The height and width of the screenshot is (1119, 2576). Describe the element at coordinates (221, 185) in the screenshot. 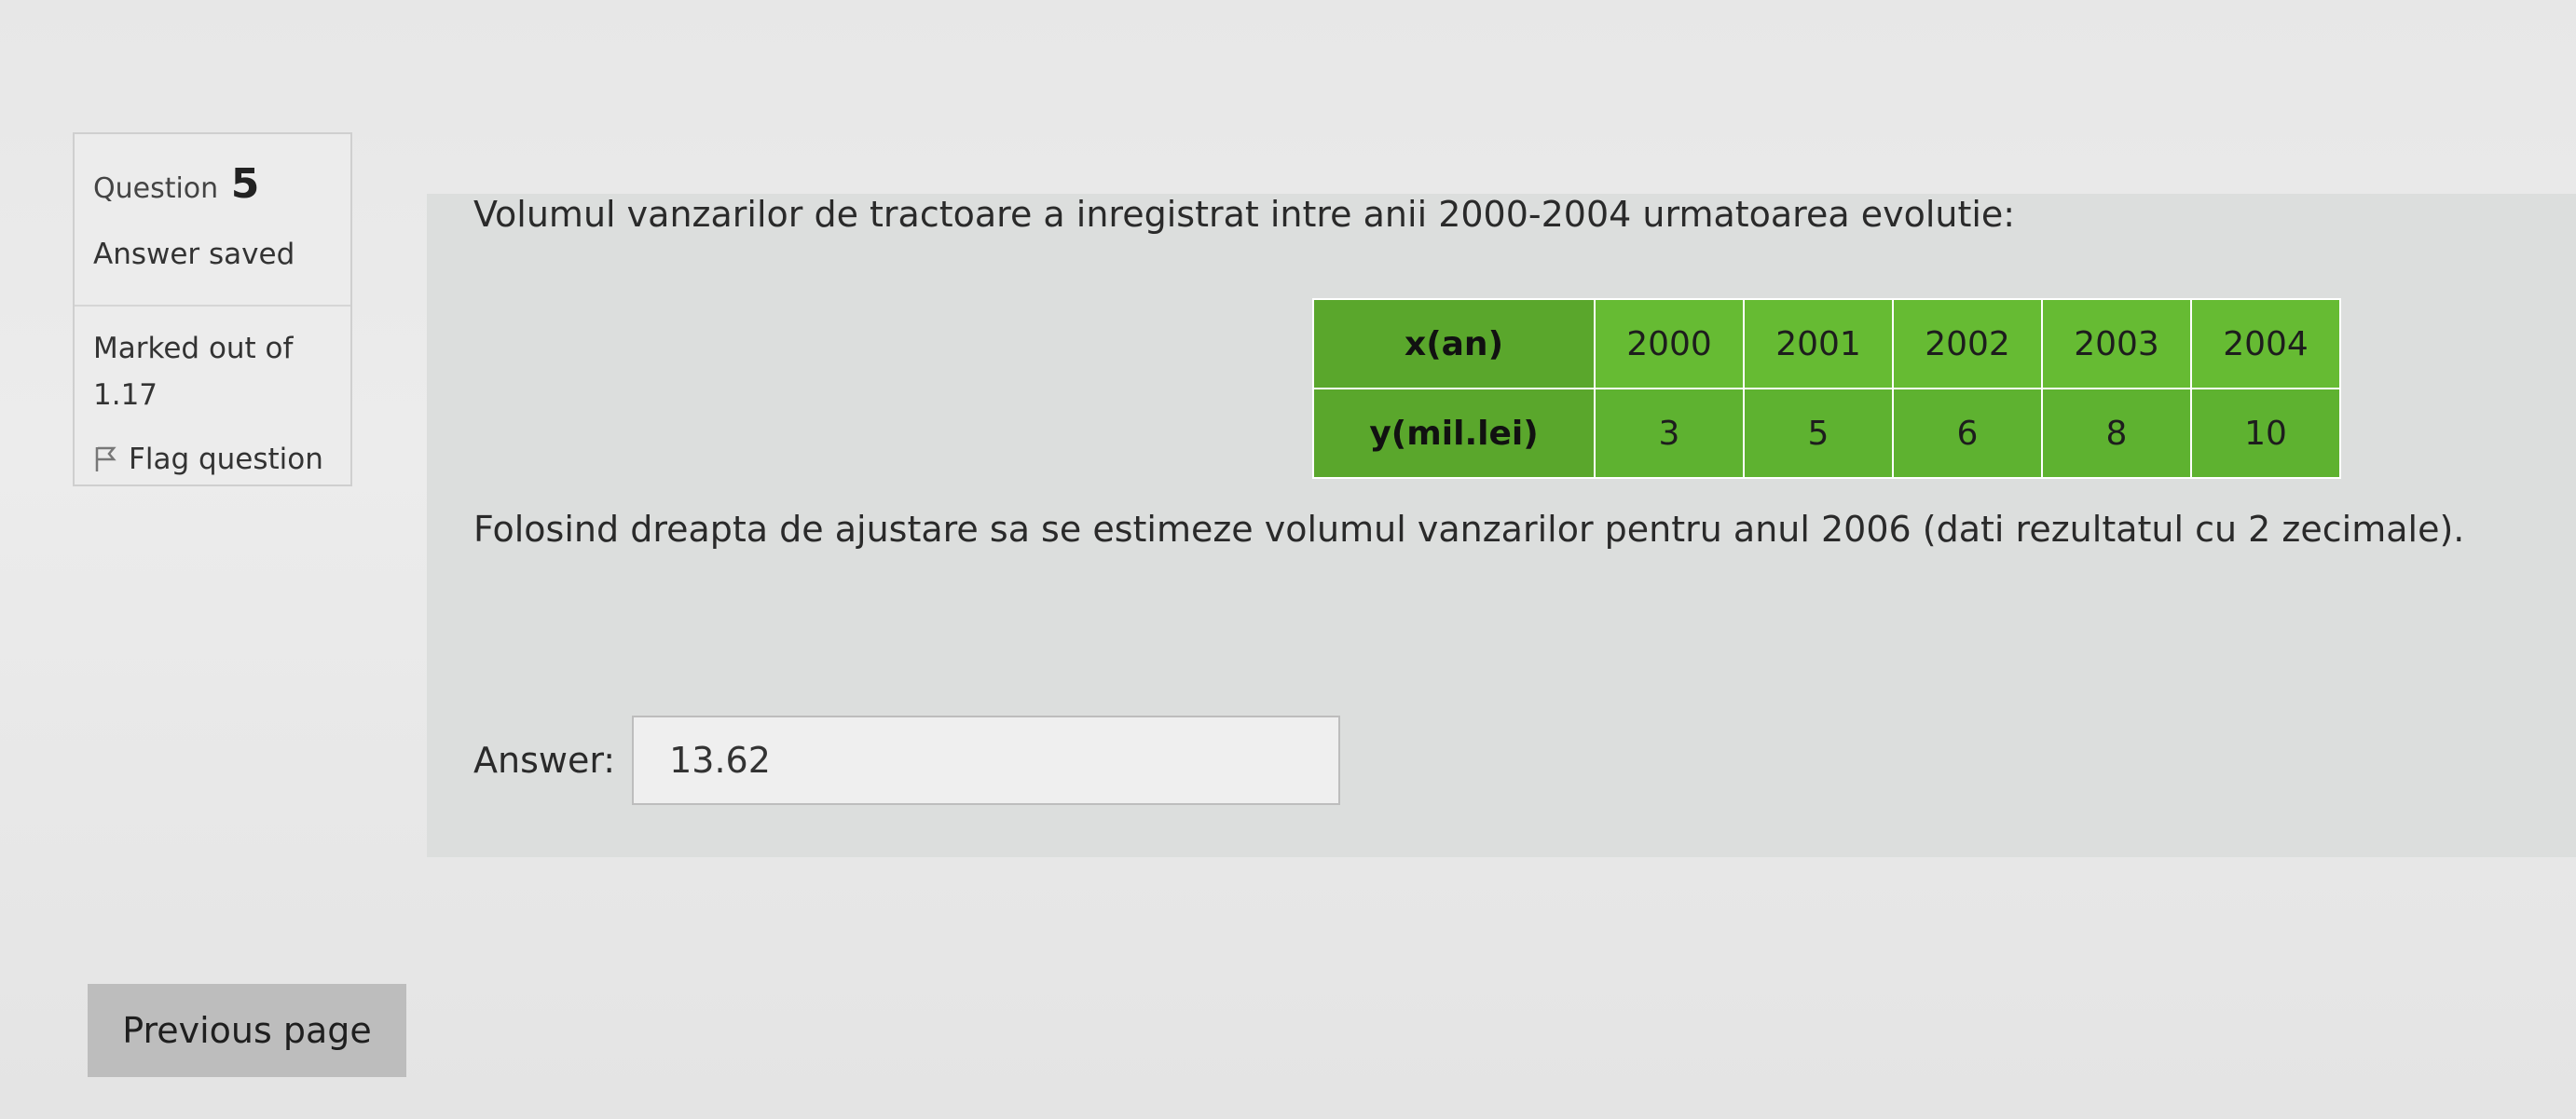

I see `question-number: Question 5` at that location.